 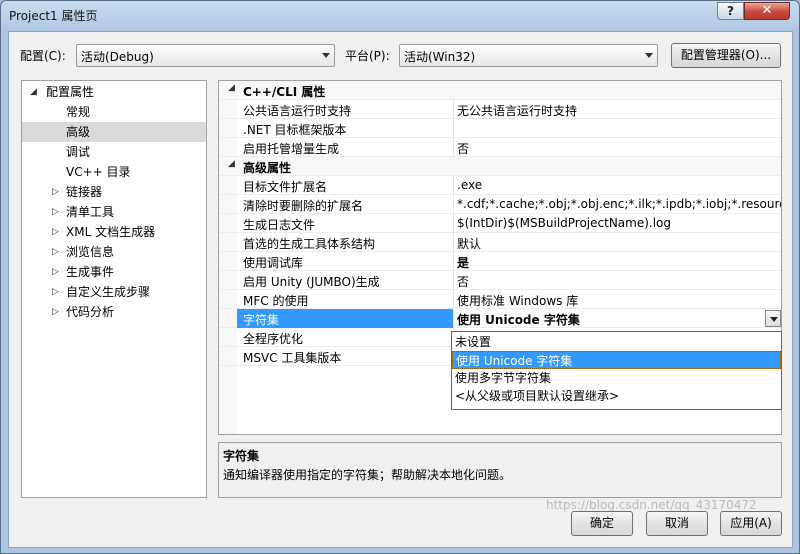 What do you see at coordinates (517, 300) in the screenshot?
I see `property-value: 使用标准 Windows 库` at bounding box center [517, 300].